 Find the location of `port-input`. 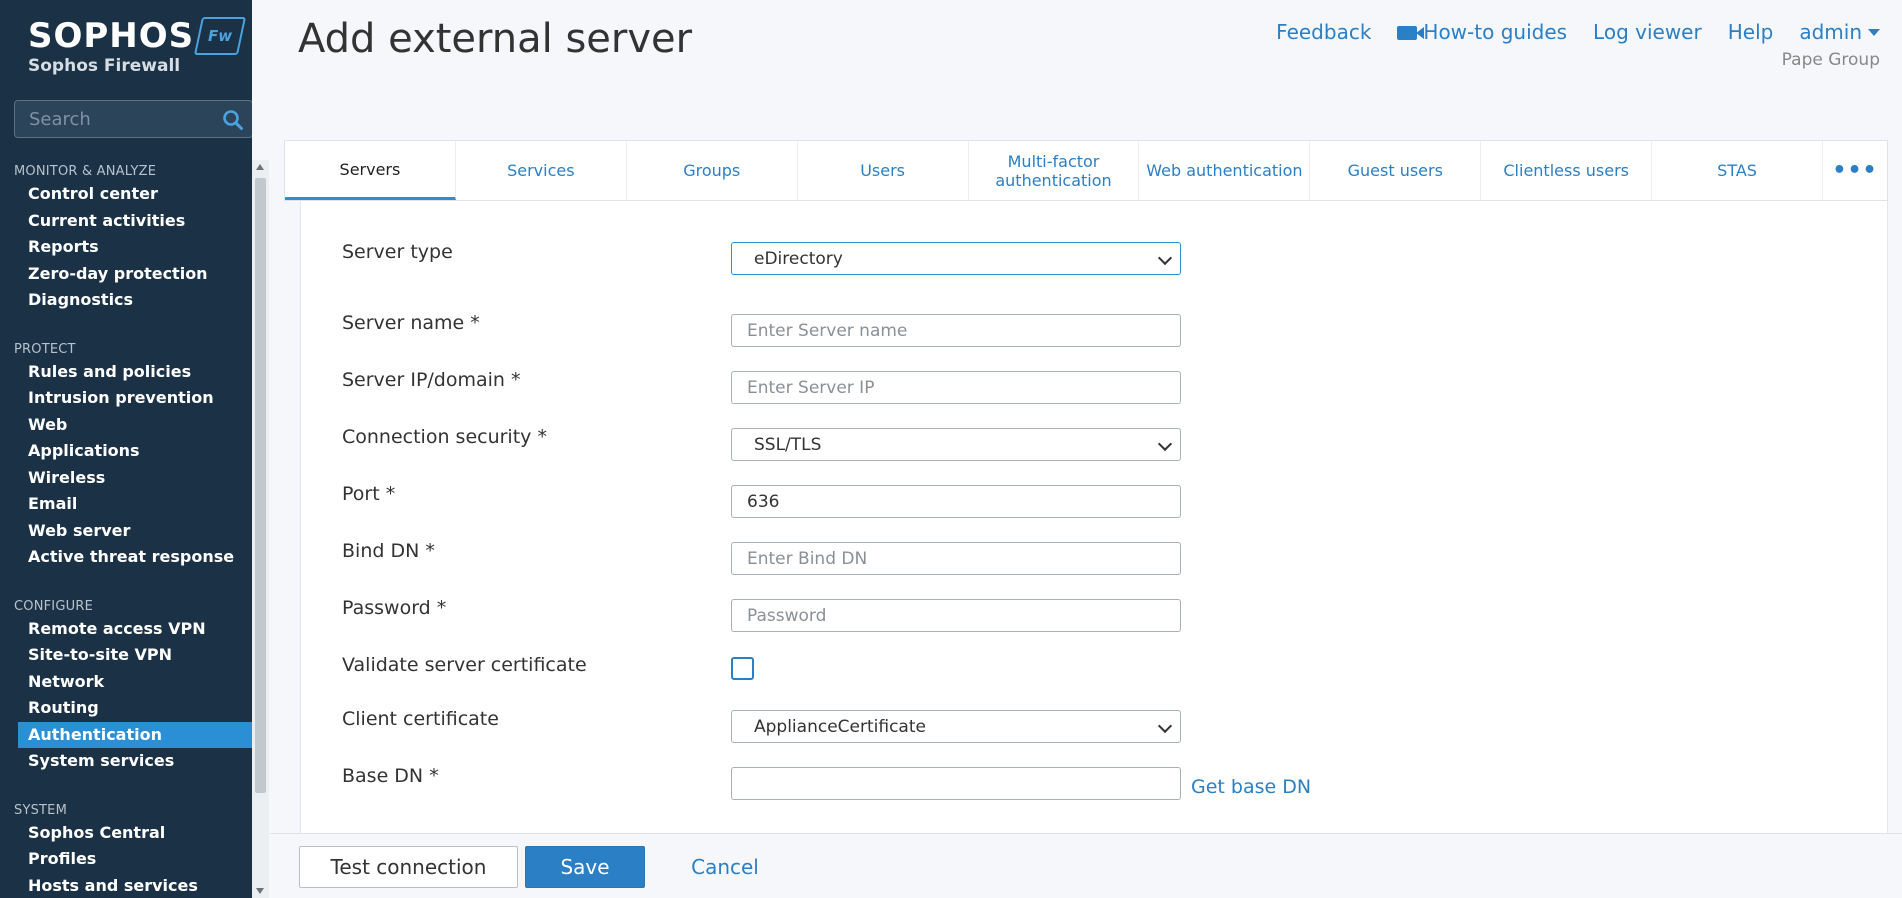

port-input is located at coordinates (956, 501).